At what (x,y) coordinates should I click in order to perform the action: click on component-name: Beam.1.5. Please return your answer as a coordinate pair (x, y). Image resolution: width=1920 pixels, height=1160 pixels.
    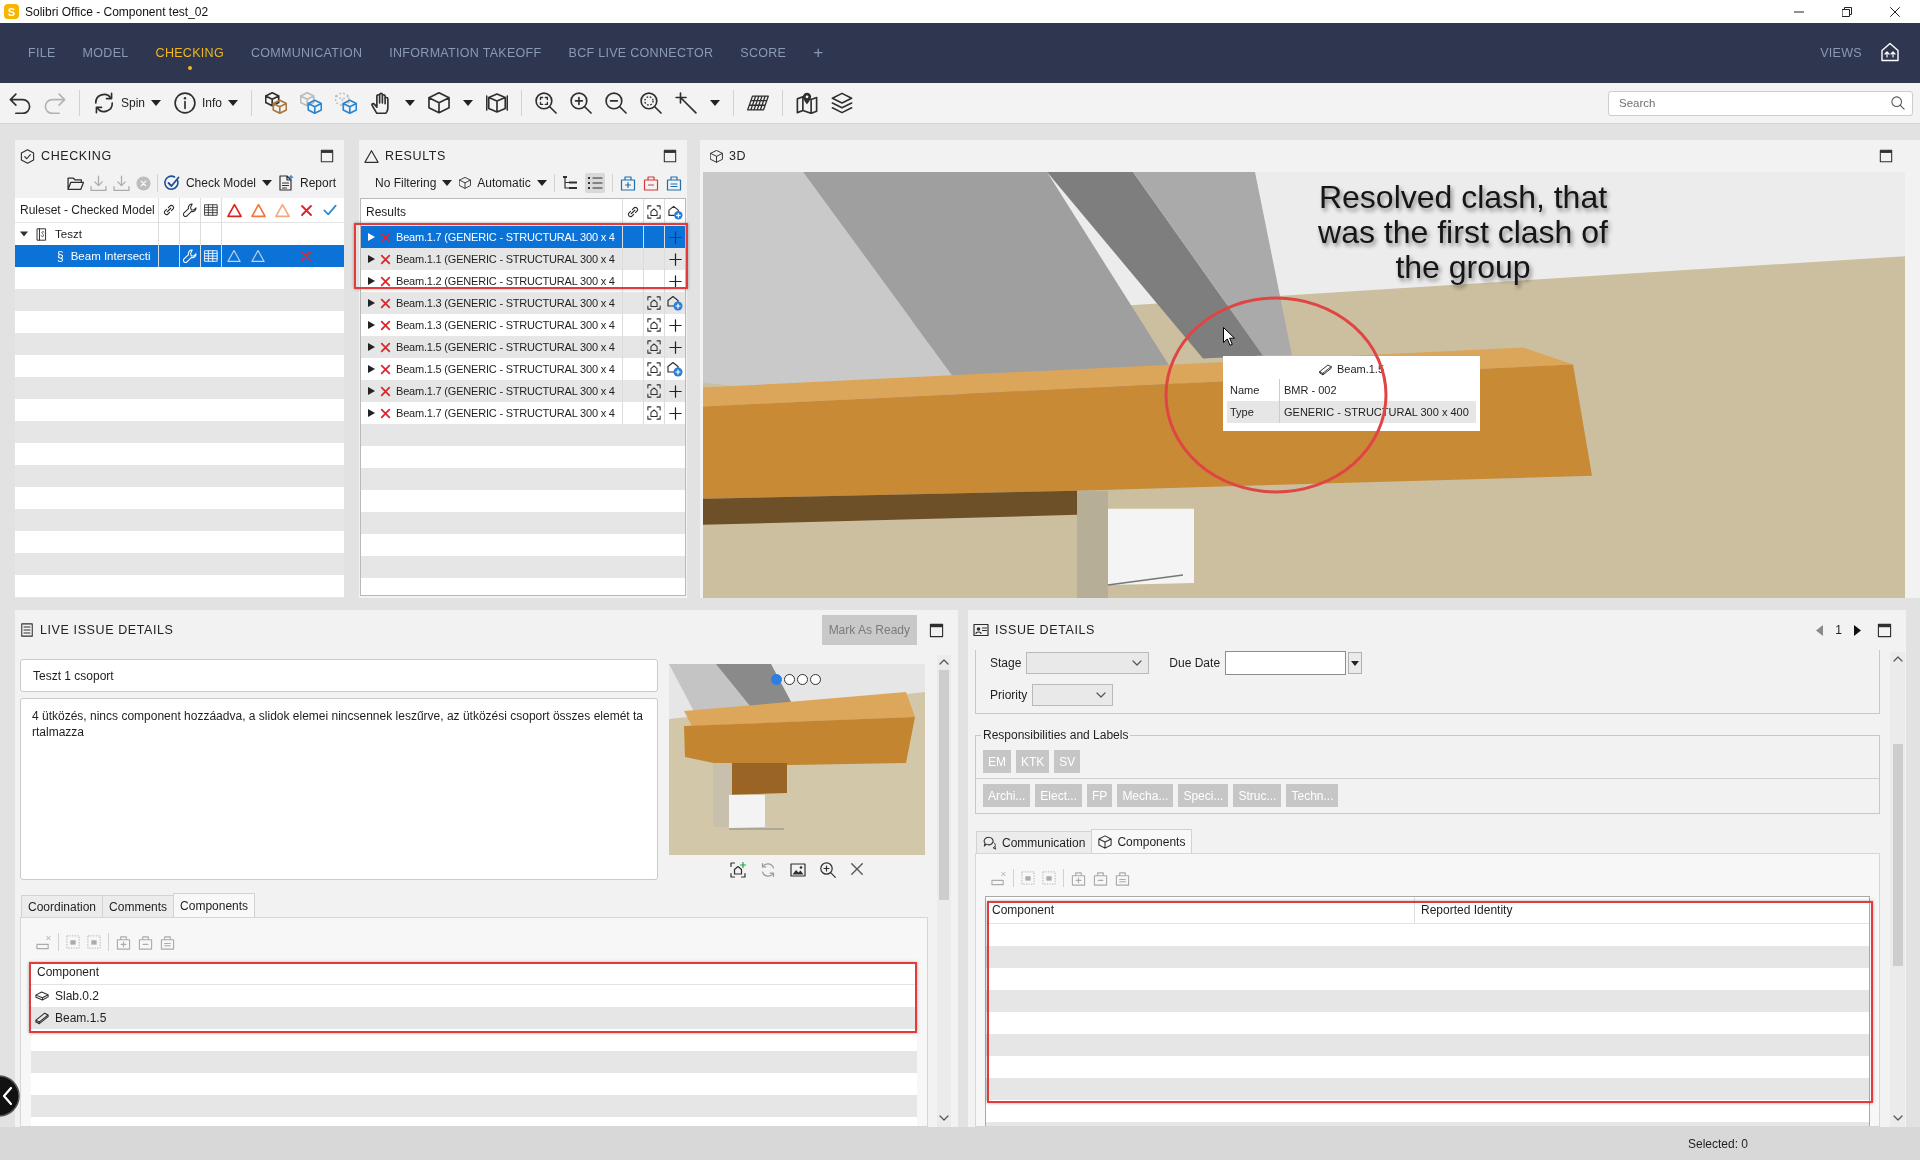
    Looking at the image, I should click on (81, 1018).